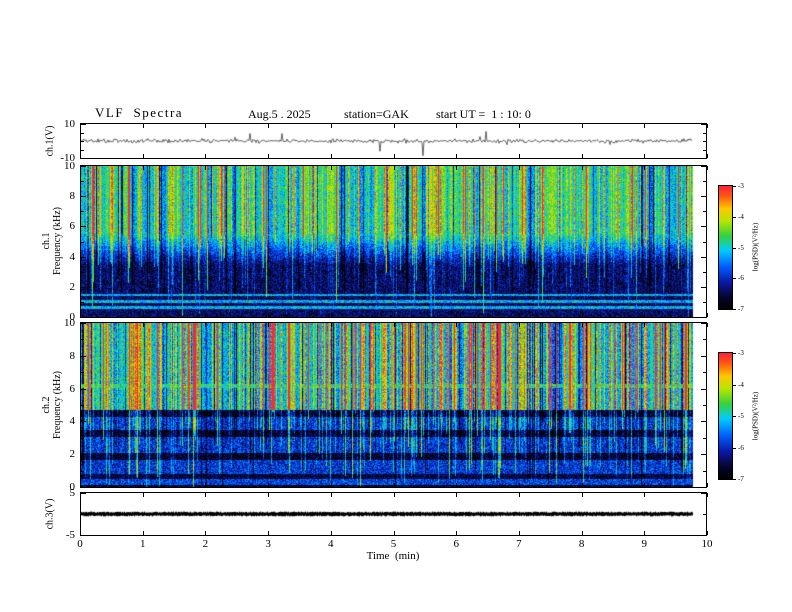 Image resolution: width=792 pixels, height=612 pixels. Describe the element at coordinates (70, 535) in the screenshot. I see `y-tick-label: -5` at that location.